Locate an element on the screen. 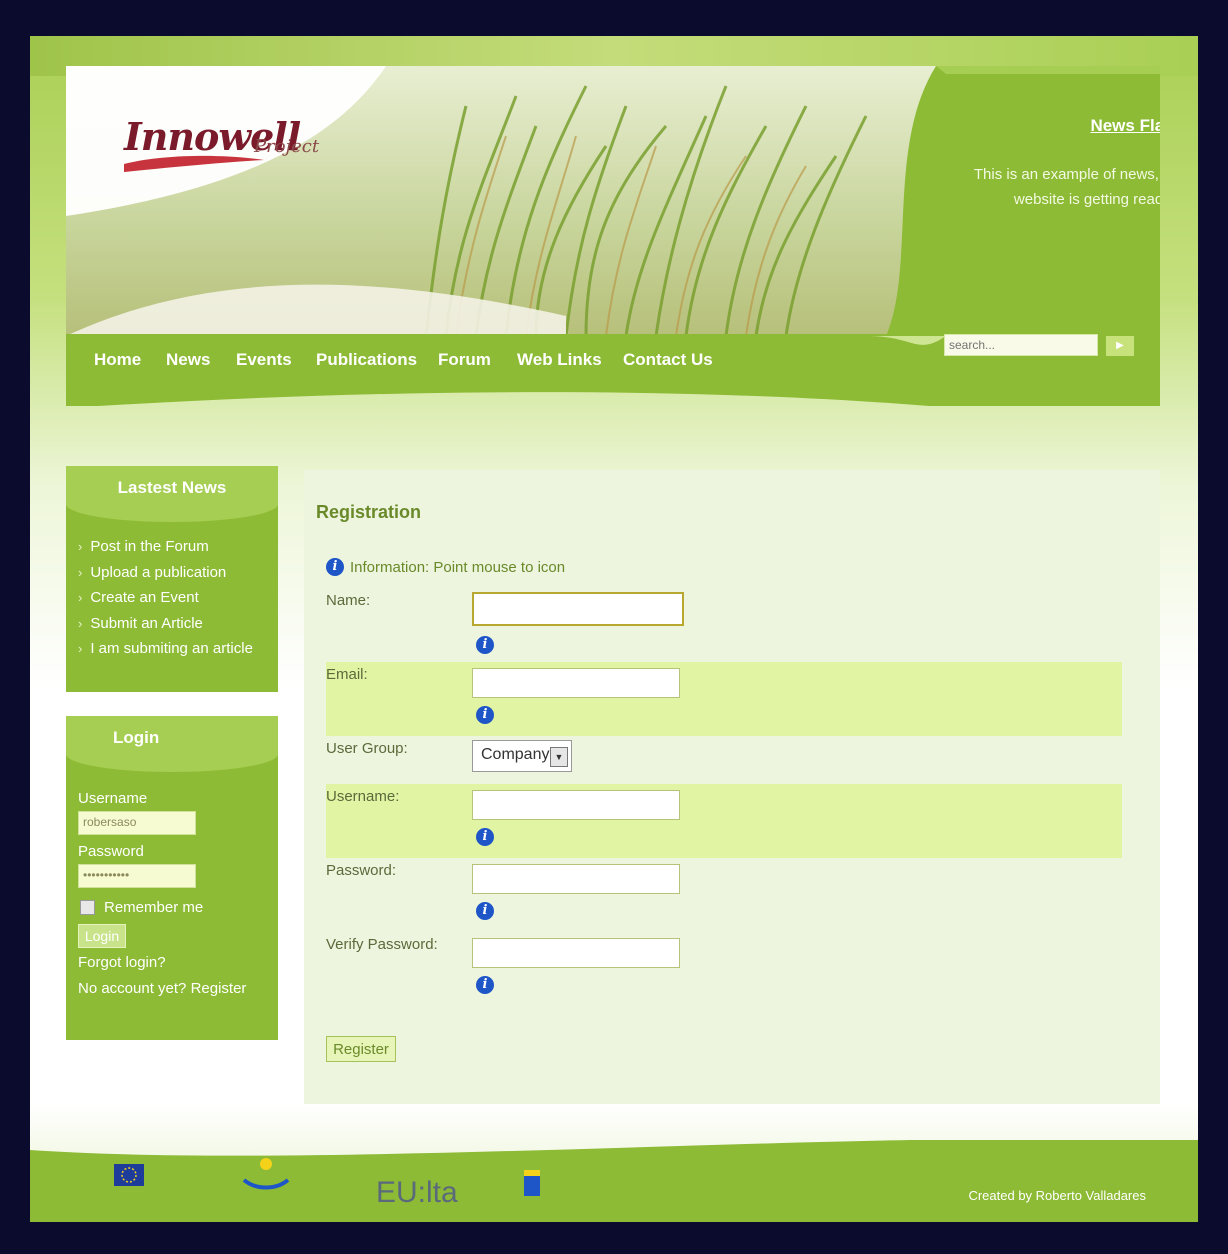  verify-password-field is located at coordinates (576, 953).